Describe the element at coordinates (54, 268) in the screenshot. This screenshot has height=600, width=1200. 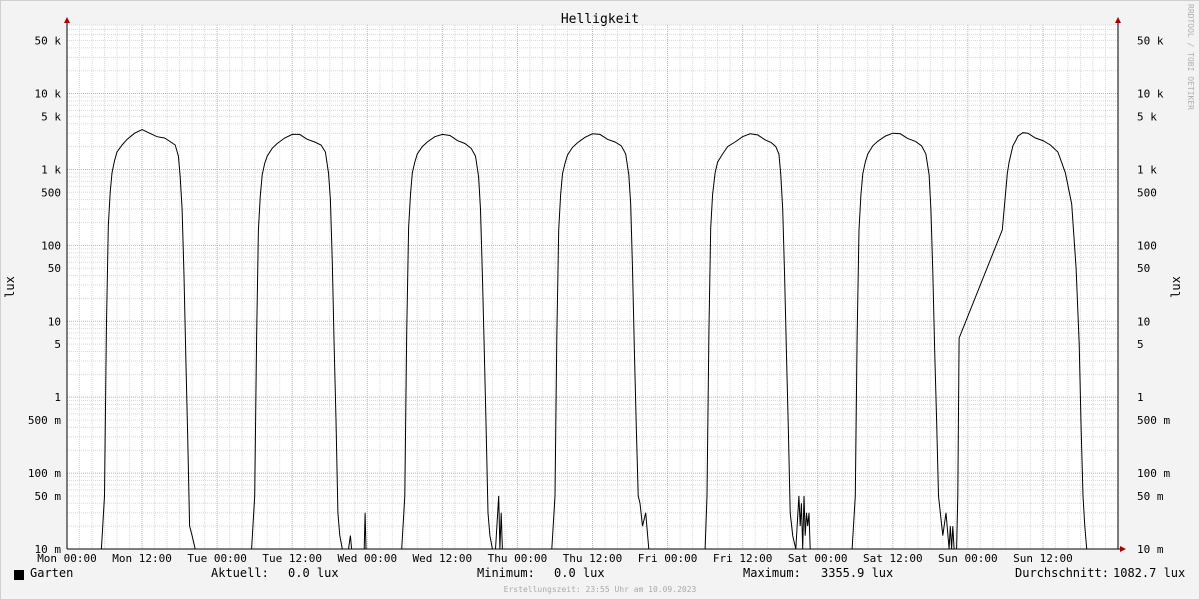
I see `y-tick-label: 50` at that location.